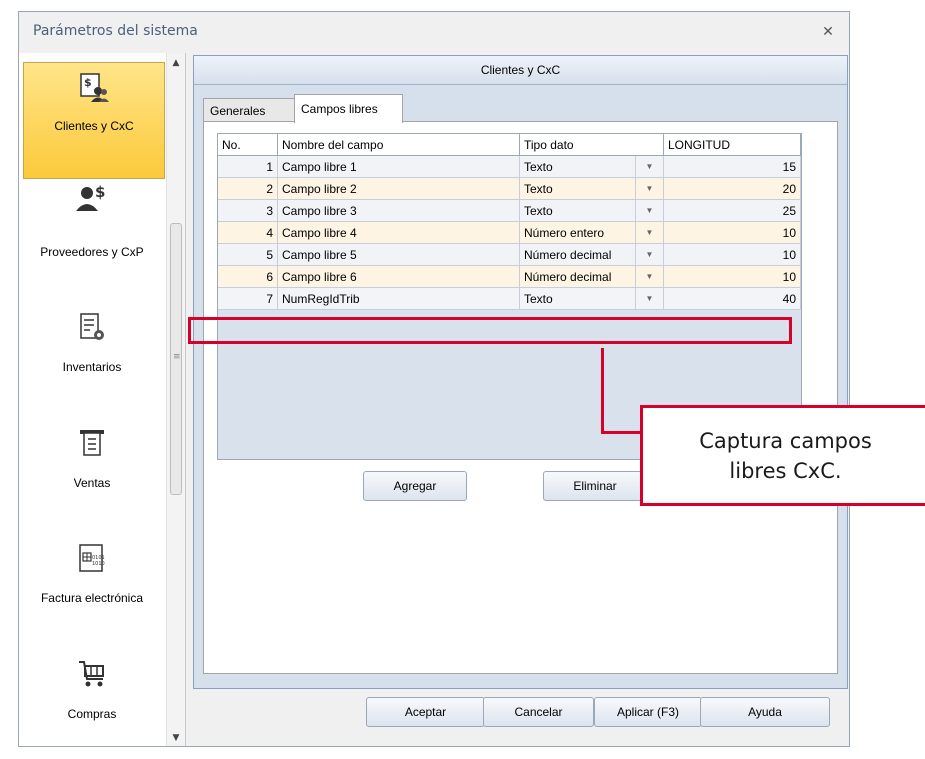 This screenshot has height=759, width=925. Describe the element at coordinates (92, 252) in the screenshot. I see `sidebar-item-label: Proveedores y CxP` at that location.